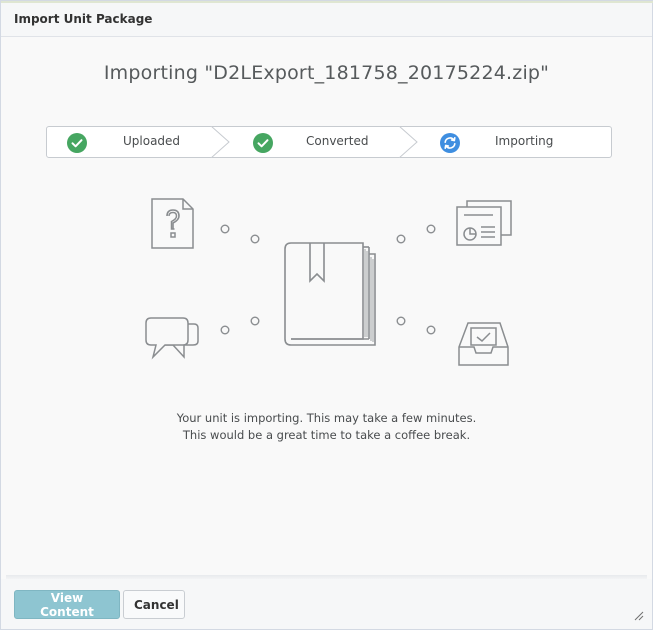 The image size is (653, 630). I want to click on book-icon, so click(330, 294).